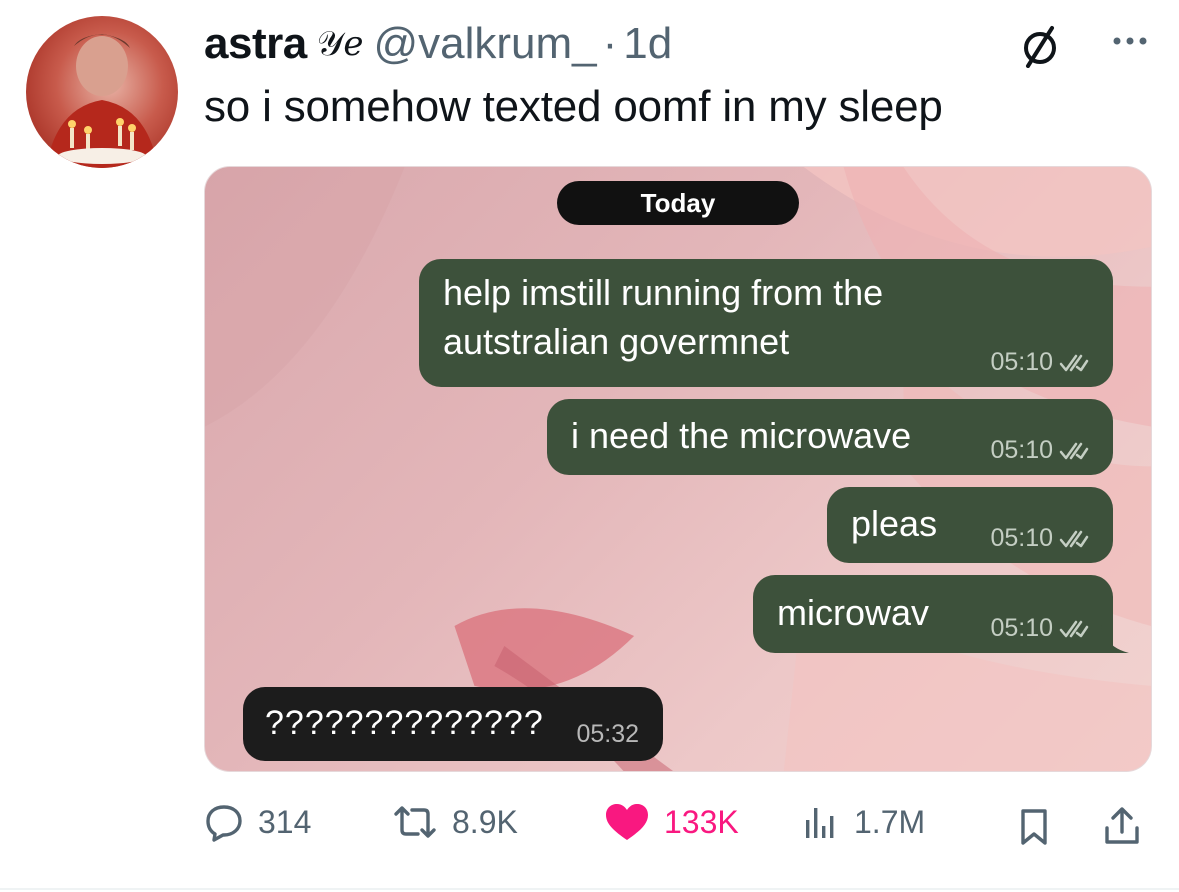 Image resolution: width=1179 pixels, height=892 pixels. I want to click on tweet-action-bar: 314 8.9K 133K 1.7M, so click(589, 826).